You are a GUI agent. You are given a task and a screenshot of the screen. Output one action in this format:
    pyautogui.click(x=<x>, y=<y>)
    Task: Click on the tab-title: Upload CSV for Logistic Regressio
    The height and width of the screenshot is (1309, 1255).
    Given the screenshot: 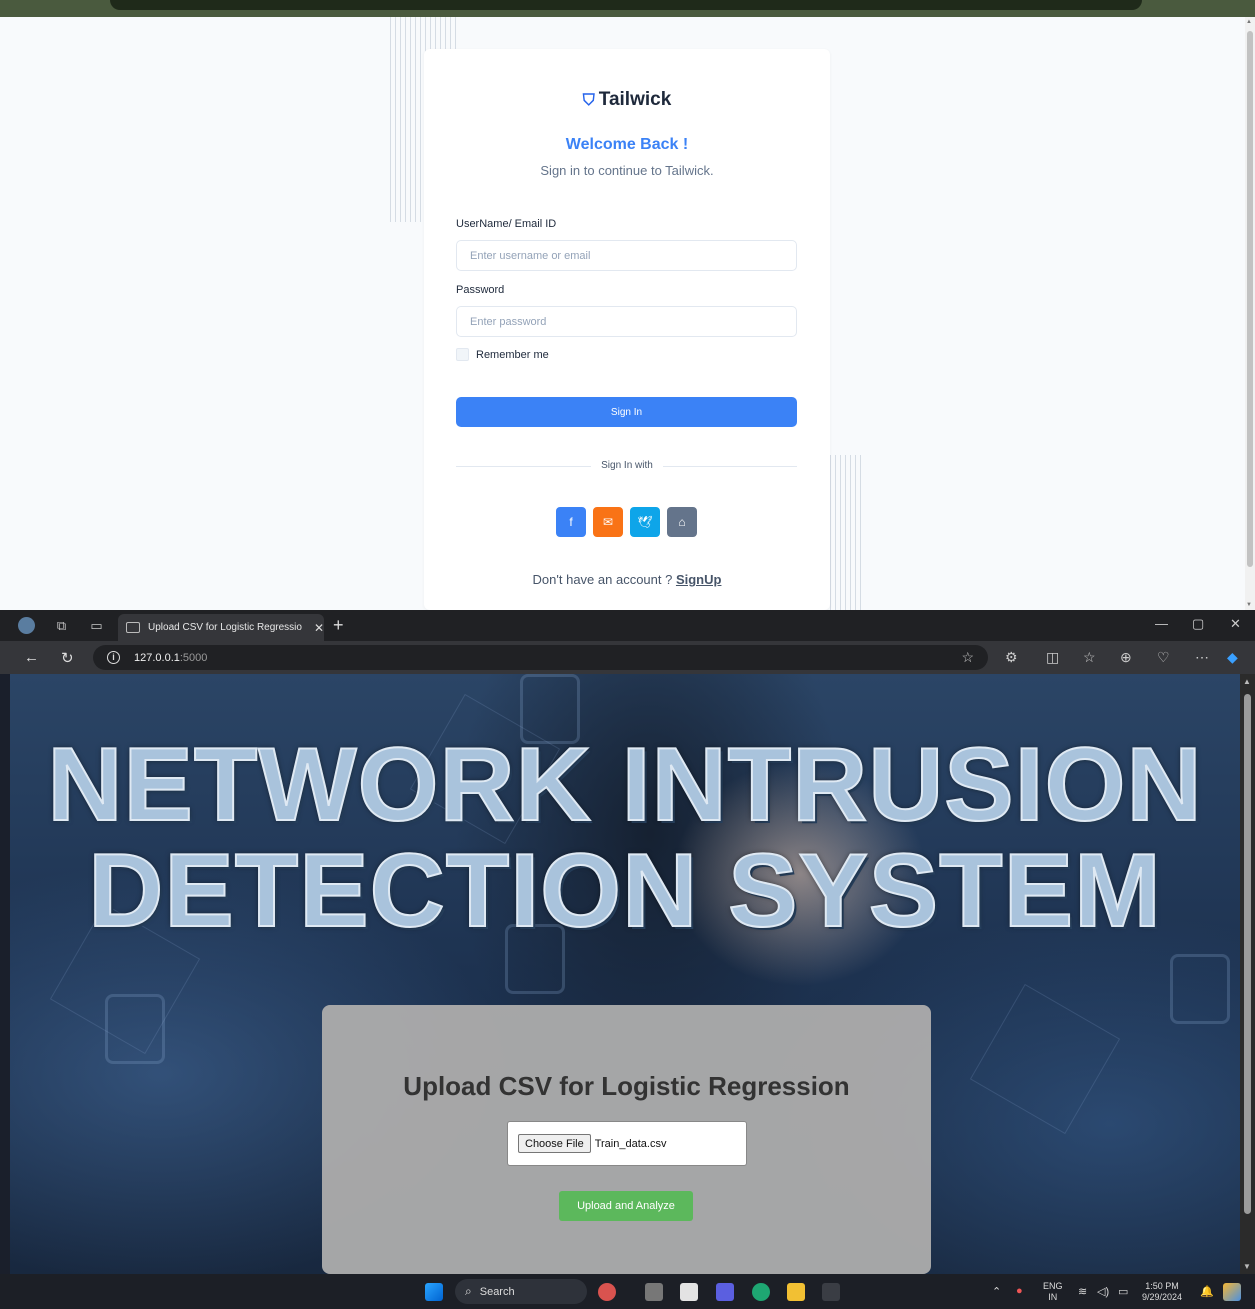 What is the action you would take?
    pyautogui.click(x=225, y=627)
    